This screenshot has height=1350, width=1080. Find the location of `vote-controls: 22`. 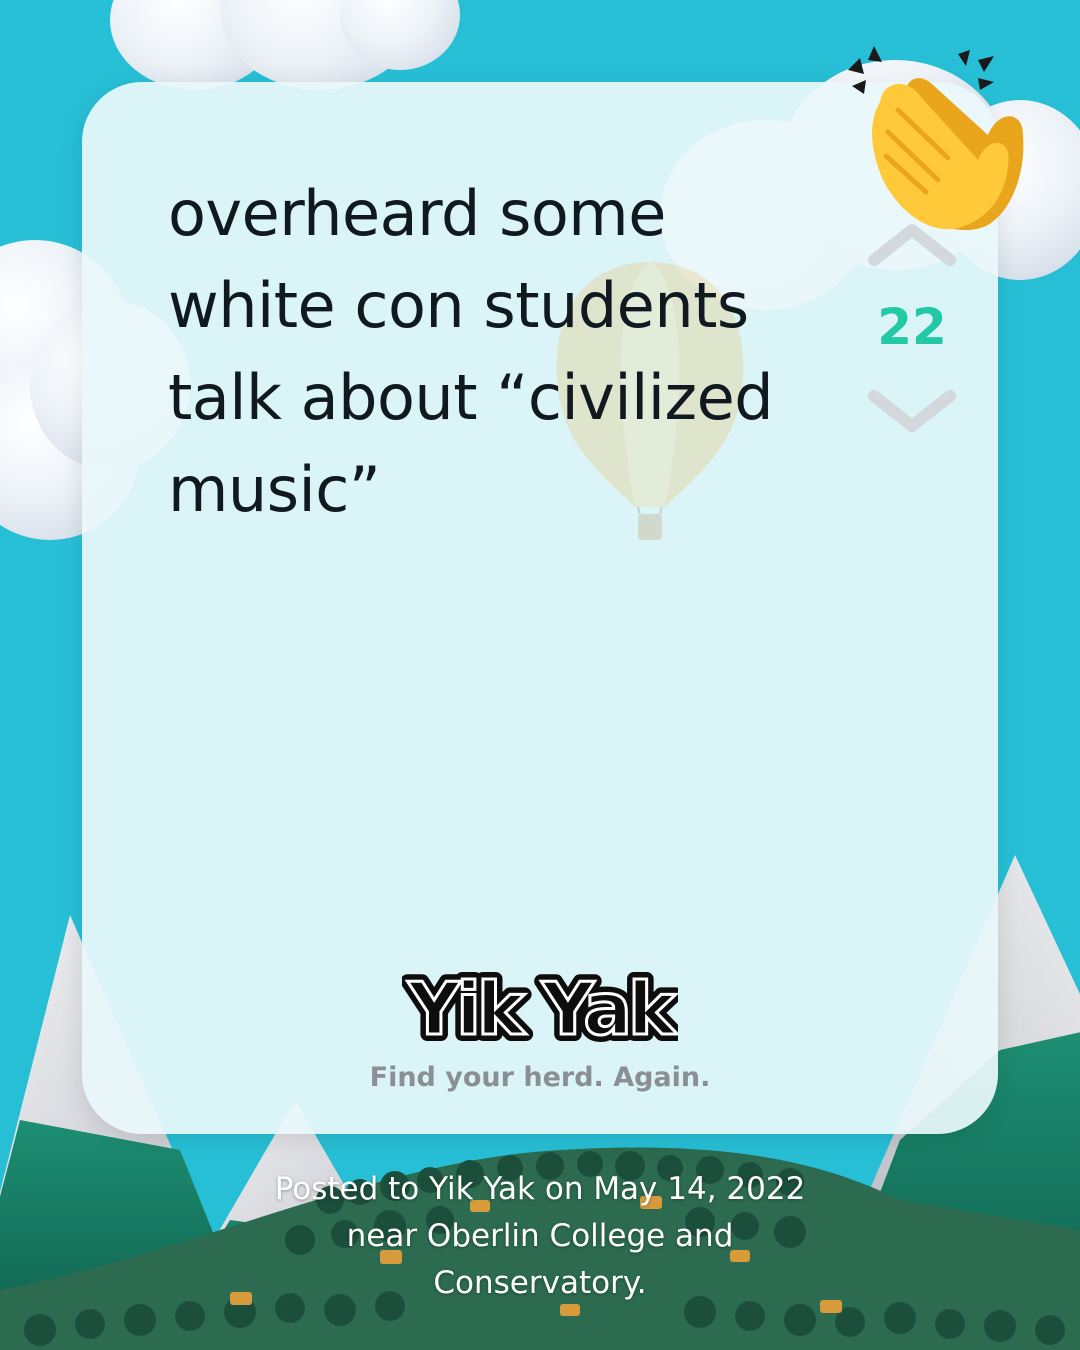

vote-controls: 22 is located at coordinates (912, 330).